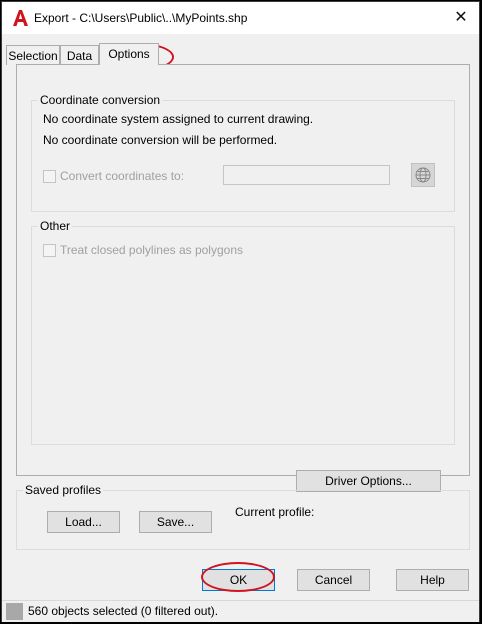  What do you see at coordinates (333, 580) in the screenshot?
I see `cancel-button: Cancel` at bounding box center [333, 580].